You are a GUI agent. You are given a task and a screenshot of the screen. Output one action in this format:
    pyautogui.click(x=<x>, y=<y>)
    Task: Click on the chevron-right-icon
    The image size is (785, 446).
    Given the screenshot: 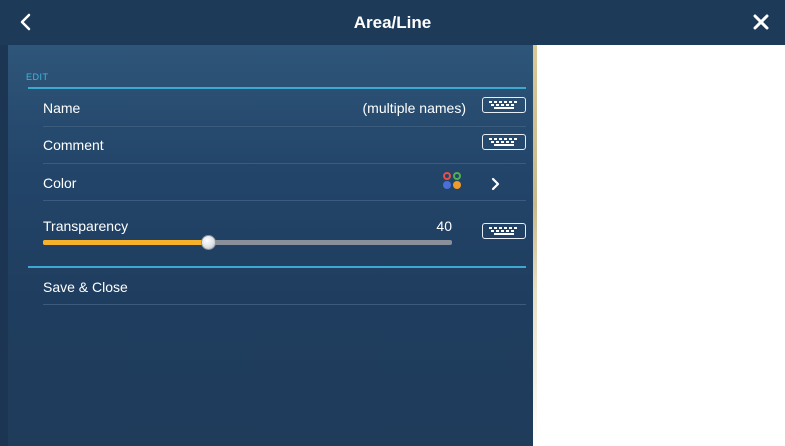 What is the action you would take?
    pyautogui.click(x=495, y=184)
    